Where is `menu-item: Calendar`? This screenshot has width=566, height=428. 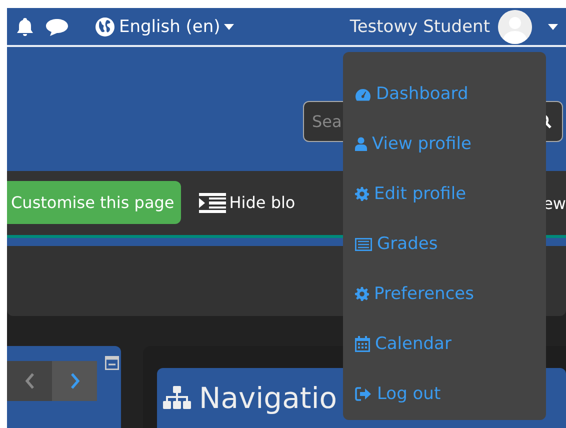 menu-item: Calendar is located at coordinates (450, 344).